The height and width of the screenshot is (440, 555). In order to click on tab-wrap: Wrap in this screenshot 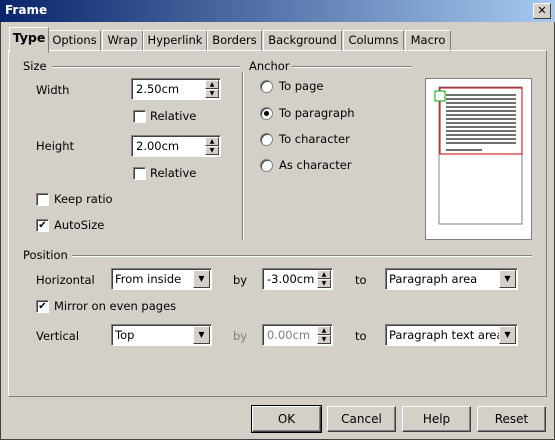, I will do `click(122, 41)`.